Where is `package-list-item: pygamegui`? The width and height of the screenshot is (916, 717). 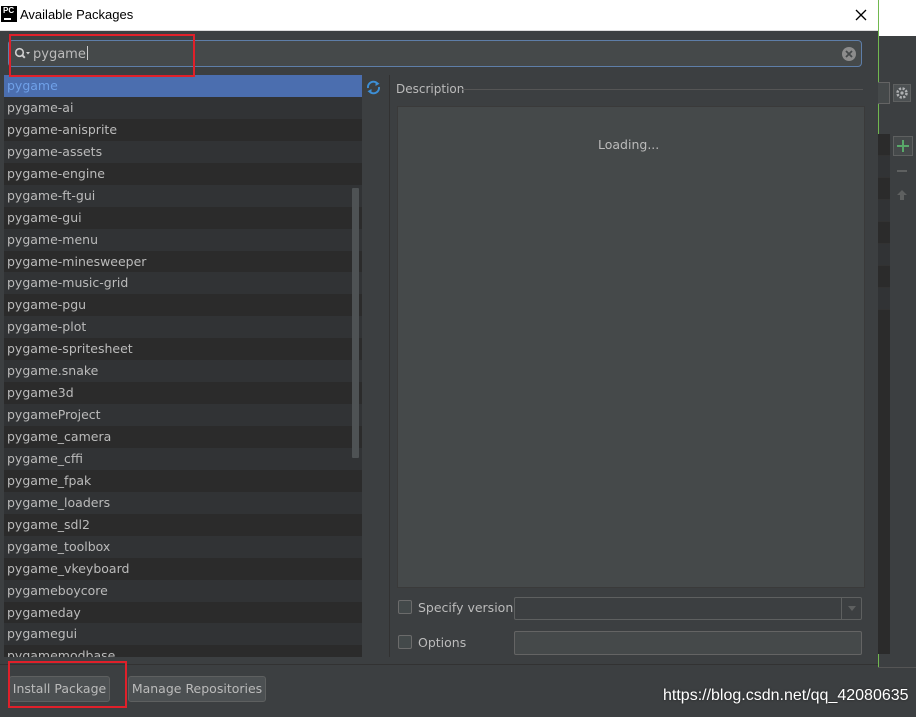 package-list-item: pygamegui is located at coordinates (183, 634).